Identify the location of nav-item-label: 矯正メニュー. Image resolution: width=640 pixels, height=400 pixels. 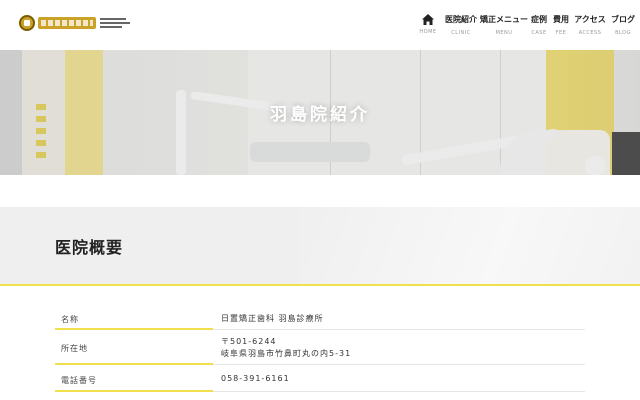
(504, 19).